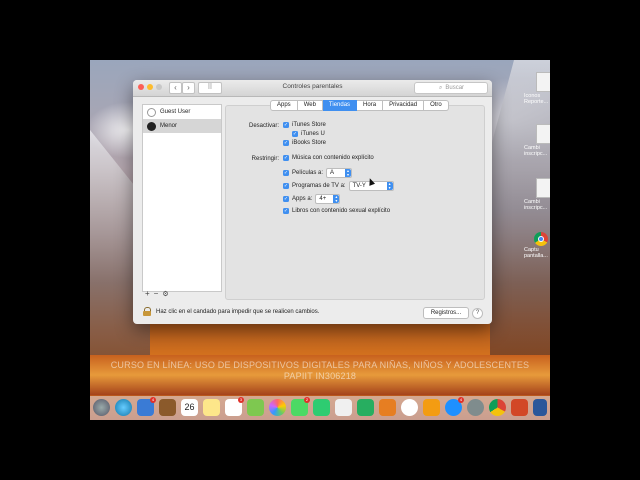 The height and width of the screenshot is (480, 640). I want to click on user-list-toolbar: + − ⚙, so click(181, 293).